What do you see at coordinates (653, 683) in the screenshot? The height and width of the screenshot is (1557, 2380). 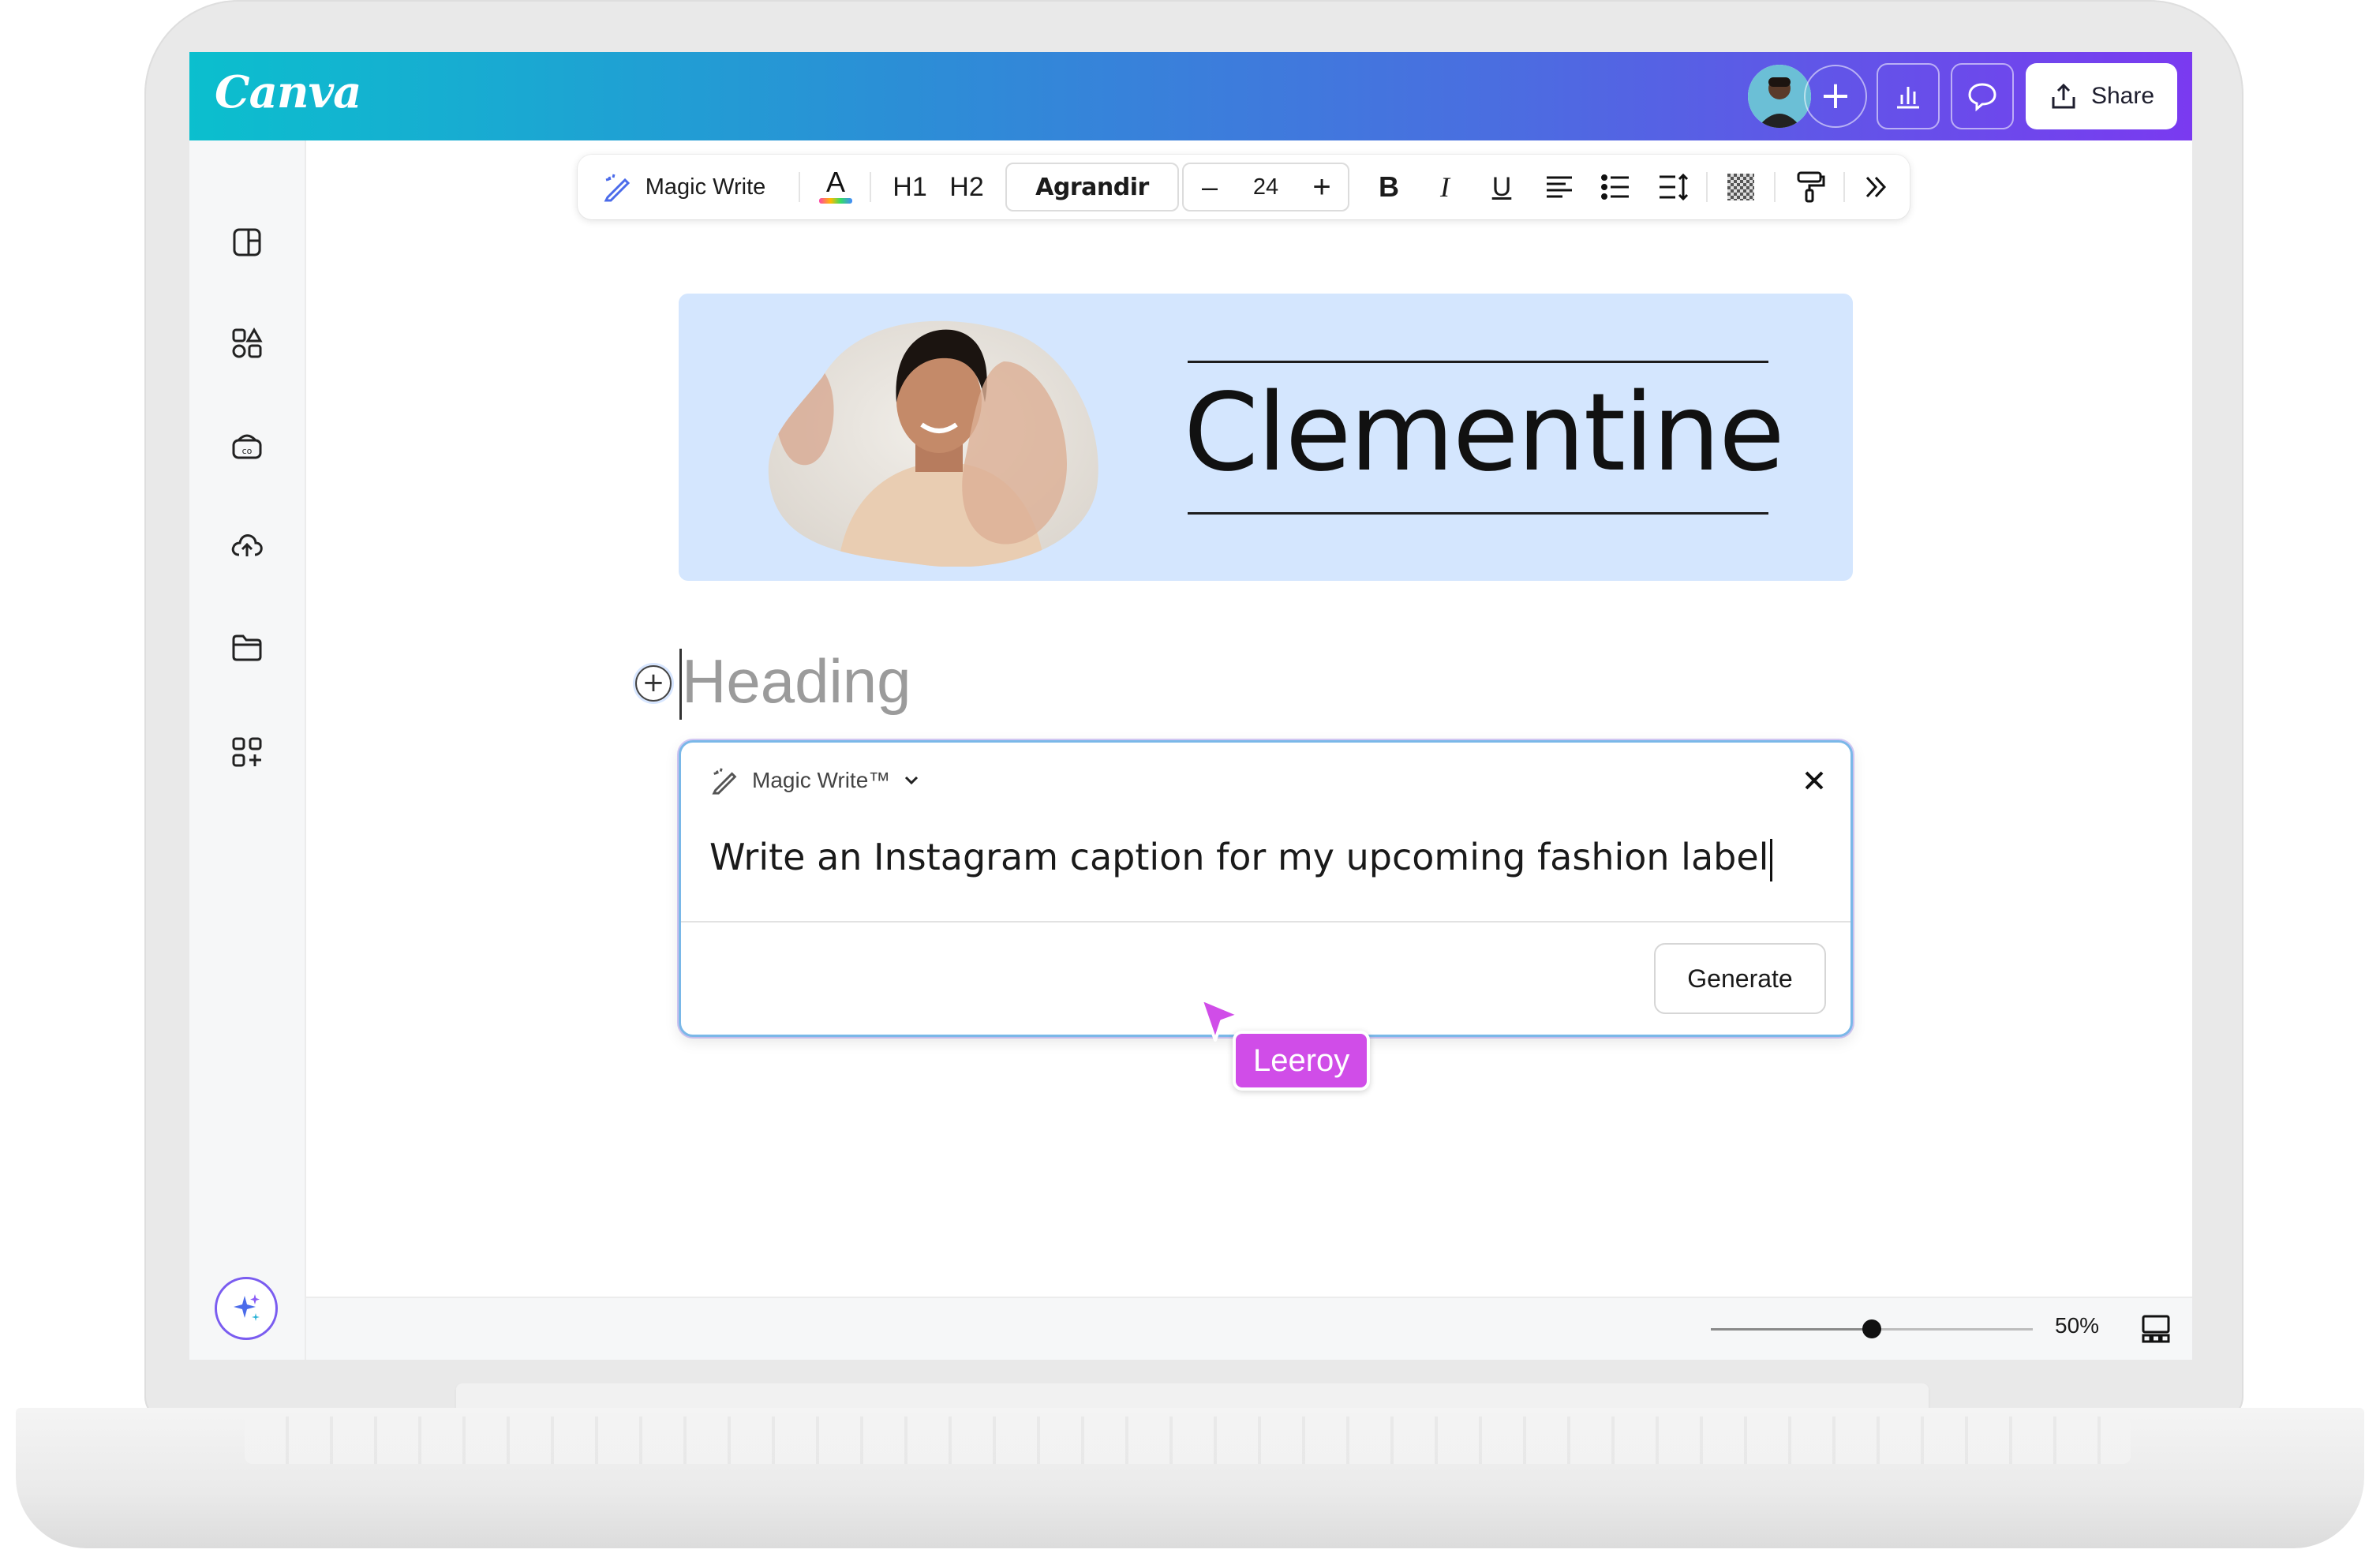 I see `add-block-button: +` at bounding box center [653, 683].